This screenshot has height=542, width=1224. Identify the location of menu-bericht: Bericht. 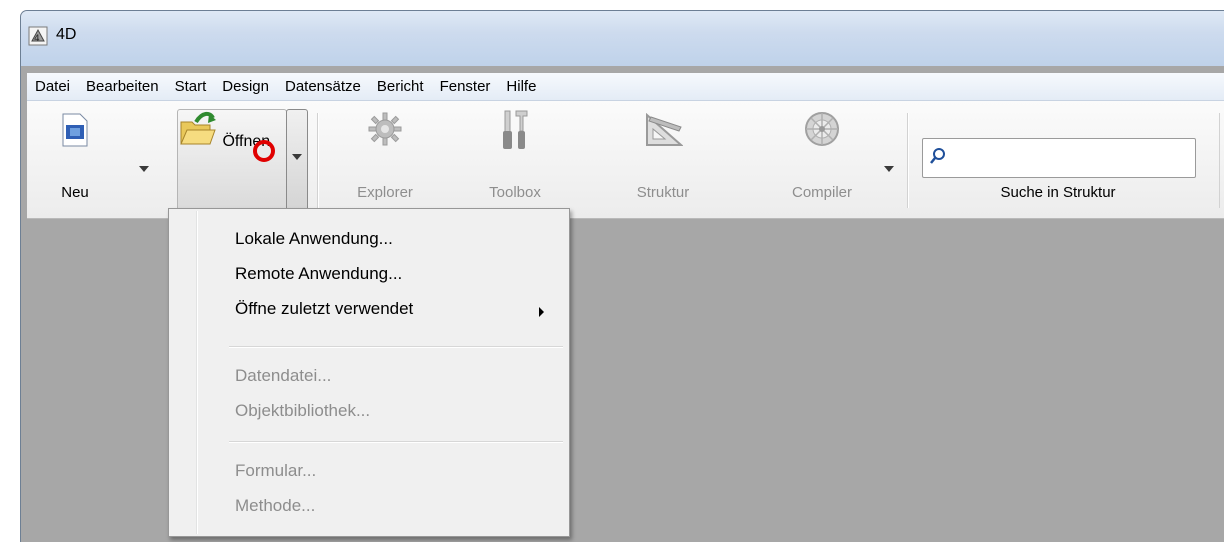
(400, 86).